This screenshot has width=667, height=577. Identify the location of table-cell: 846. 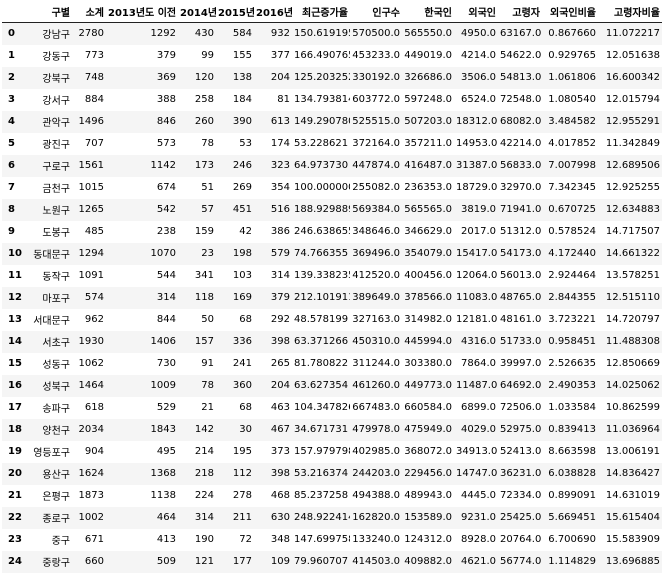
(166, 121).